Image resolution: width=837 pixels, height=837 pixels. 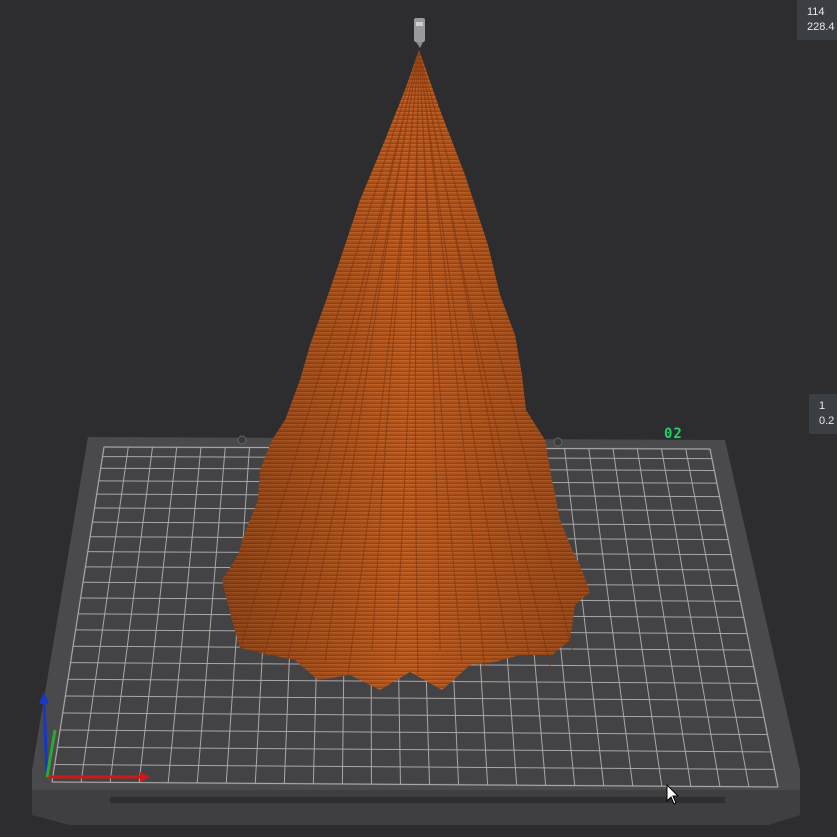 What do you see at coordinates (673, 434) in the screenshot?
I see `plate-number-label: 02` at bounding box center [673, 434].